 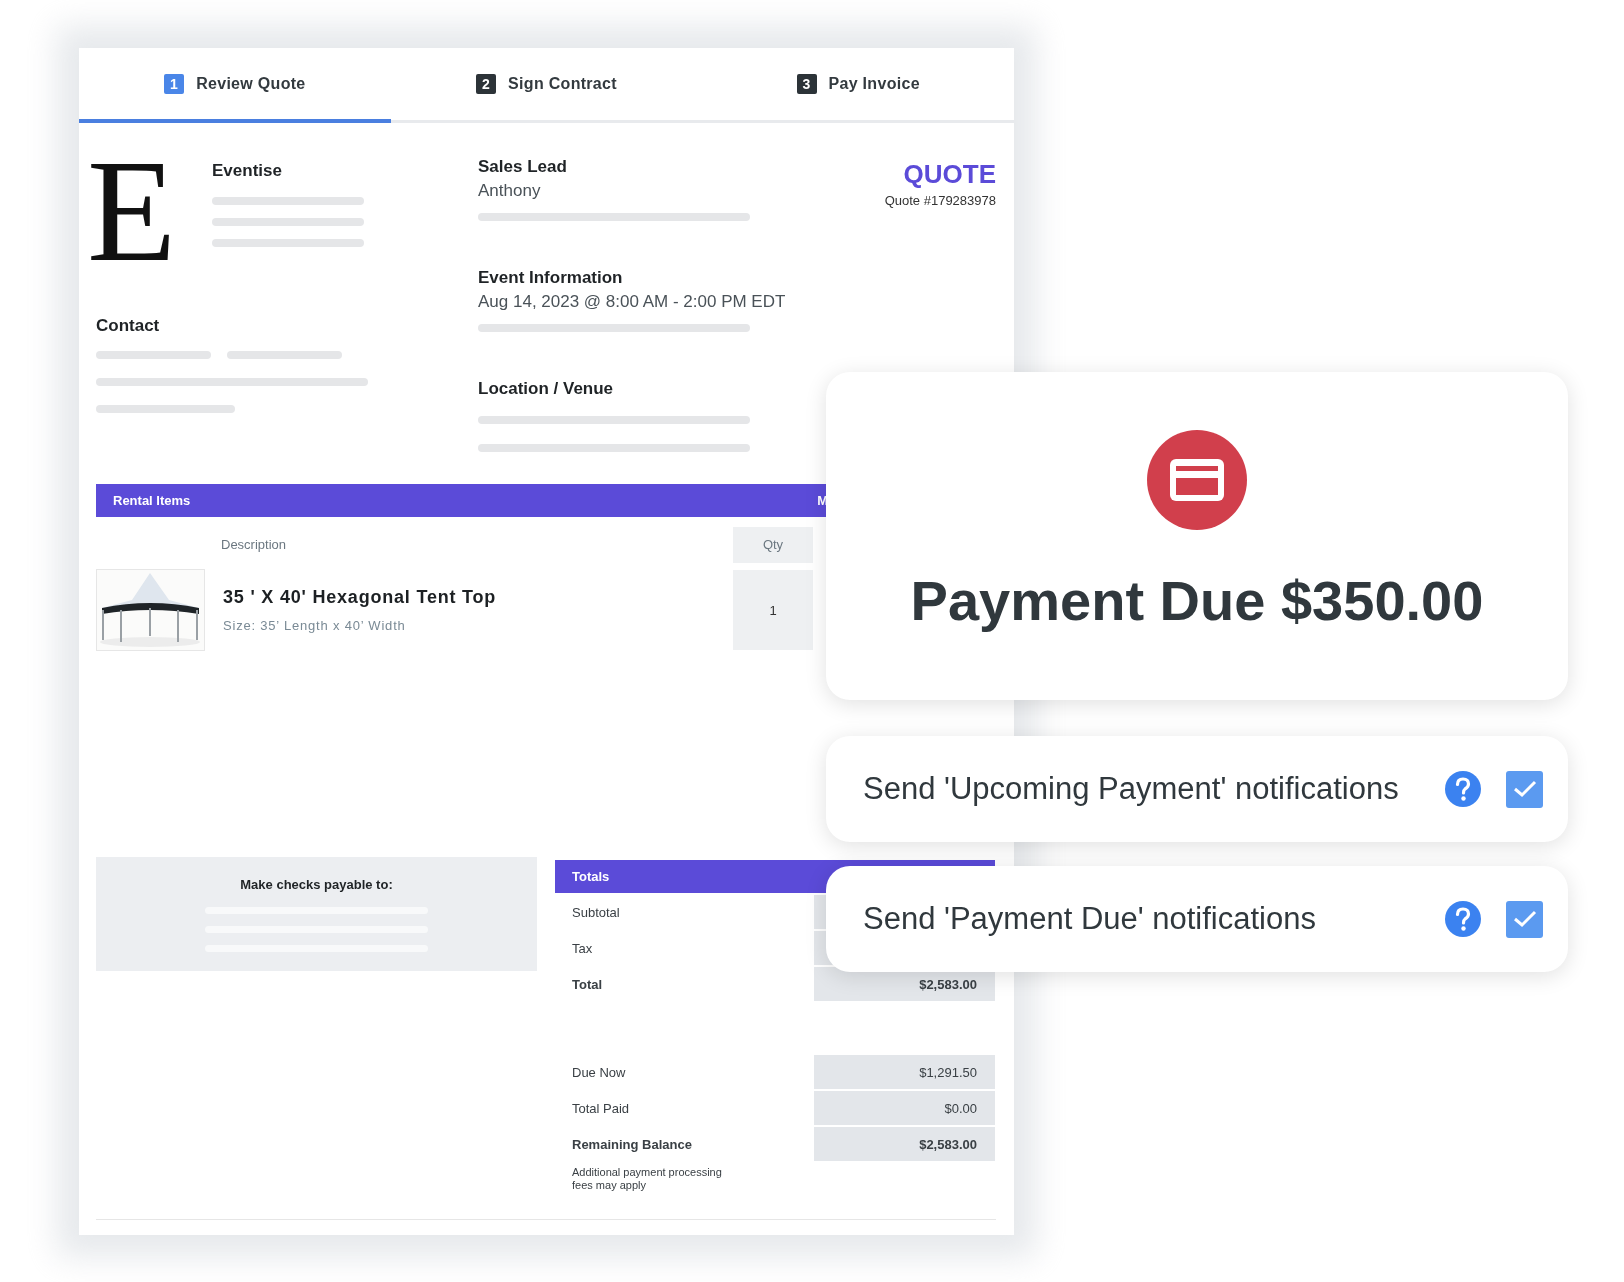 What do you see at coordinates (632, 302) in the screenshot?
I see `event-date: Aug 14, 2023 @ 8:00 AM - 2:00 PM EDT` at bounding box center [632, 302].